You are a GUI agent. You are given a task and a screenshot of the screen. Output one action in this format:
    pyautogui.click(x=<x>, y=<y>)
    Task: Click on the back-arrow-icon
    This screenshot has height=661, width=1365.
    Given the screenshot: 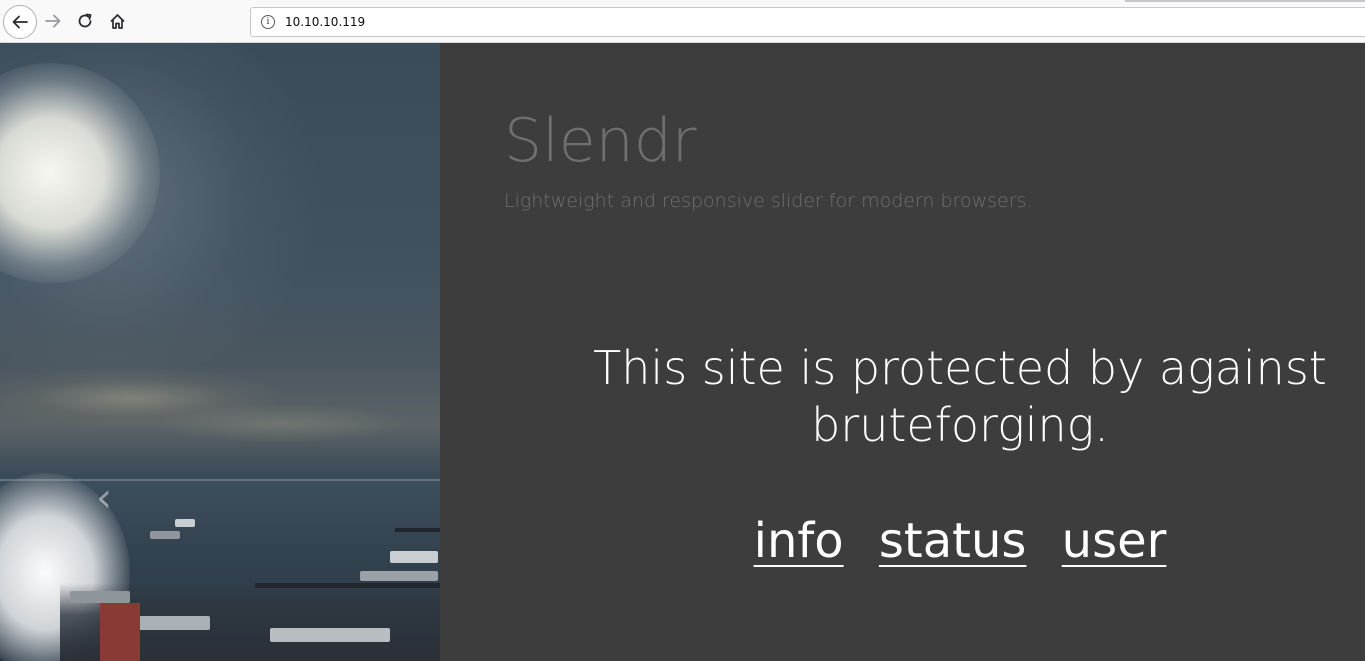 What is the action you would take?
    pyautogui.click(x=20, y=22)
    